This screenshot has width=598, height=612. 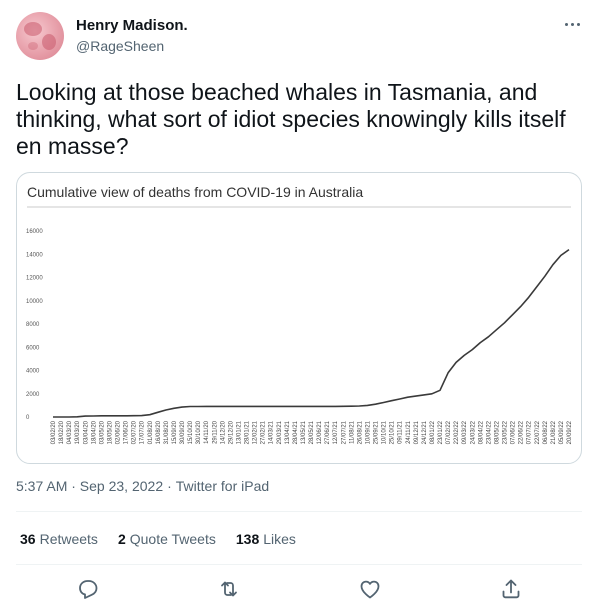 I want to click on x-tick-label: 07/07/22, so click(x=530, y=432).